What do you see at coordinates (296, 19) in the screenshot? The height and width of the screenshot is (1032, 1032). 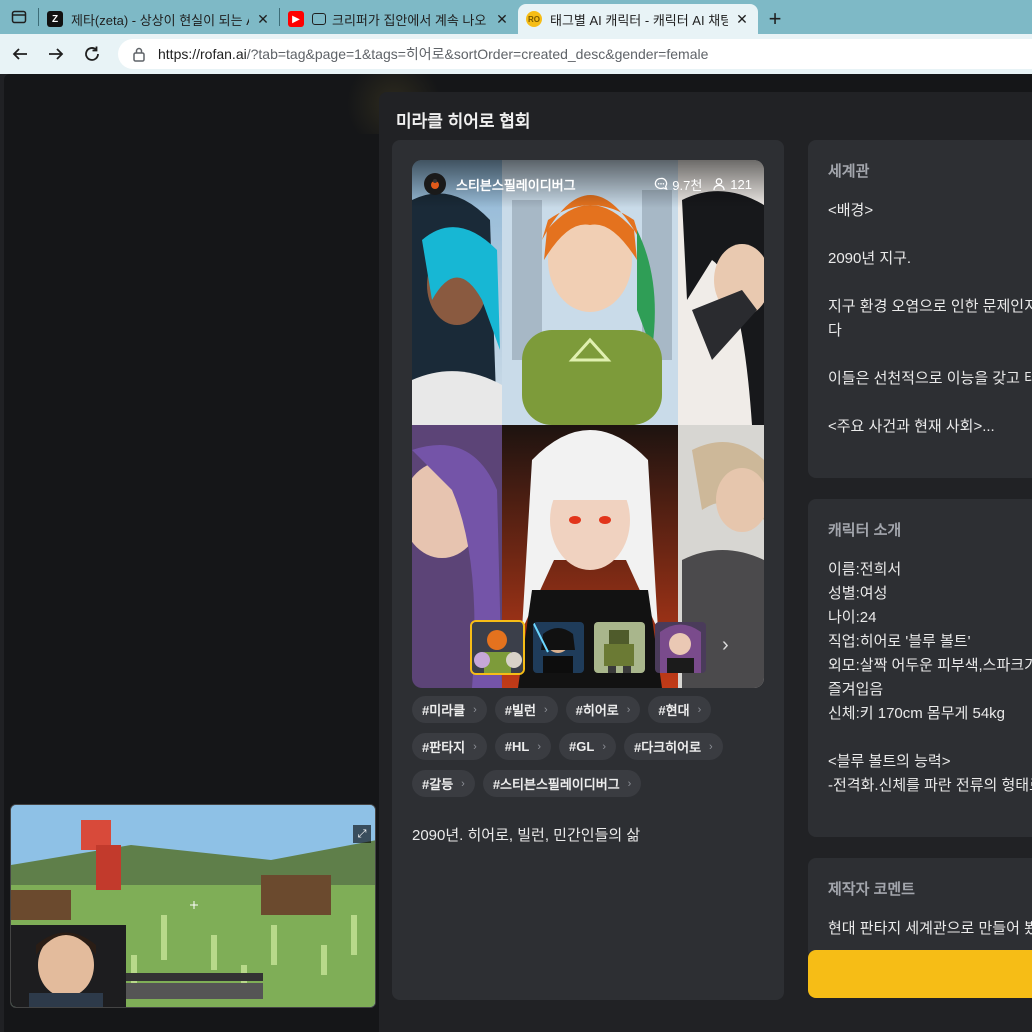 I see `youtube-icon: ▶` at bounding box center [296, 19].